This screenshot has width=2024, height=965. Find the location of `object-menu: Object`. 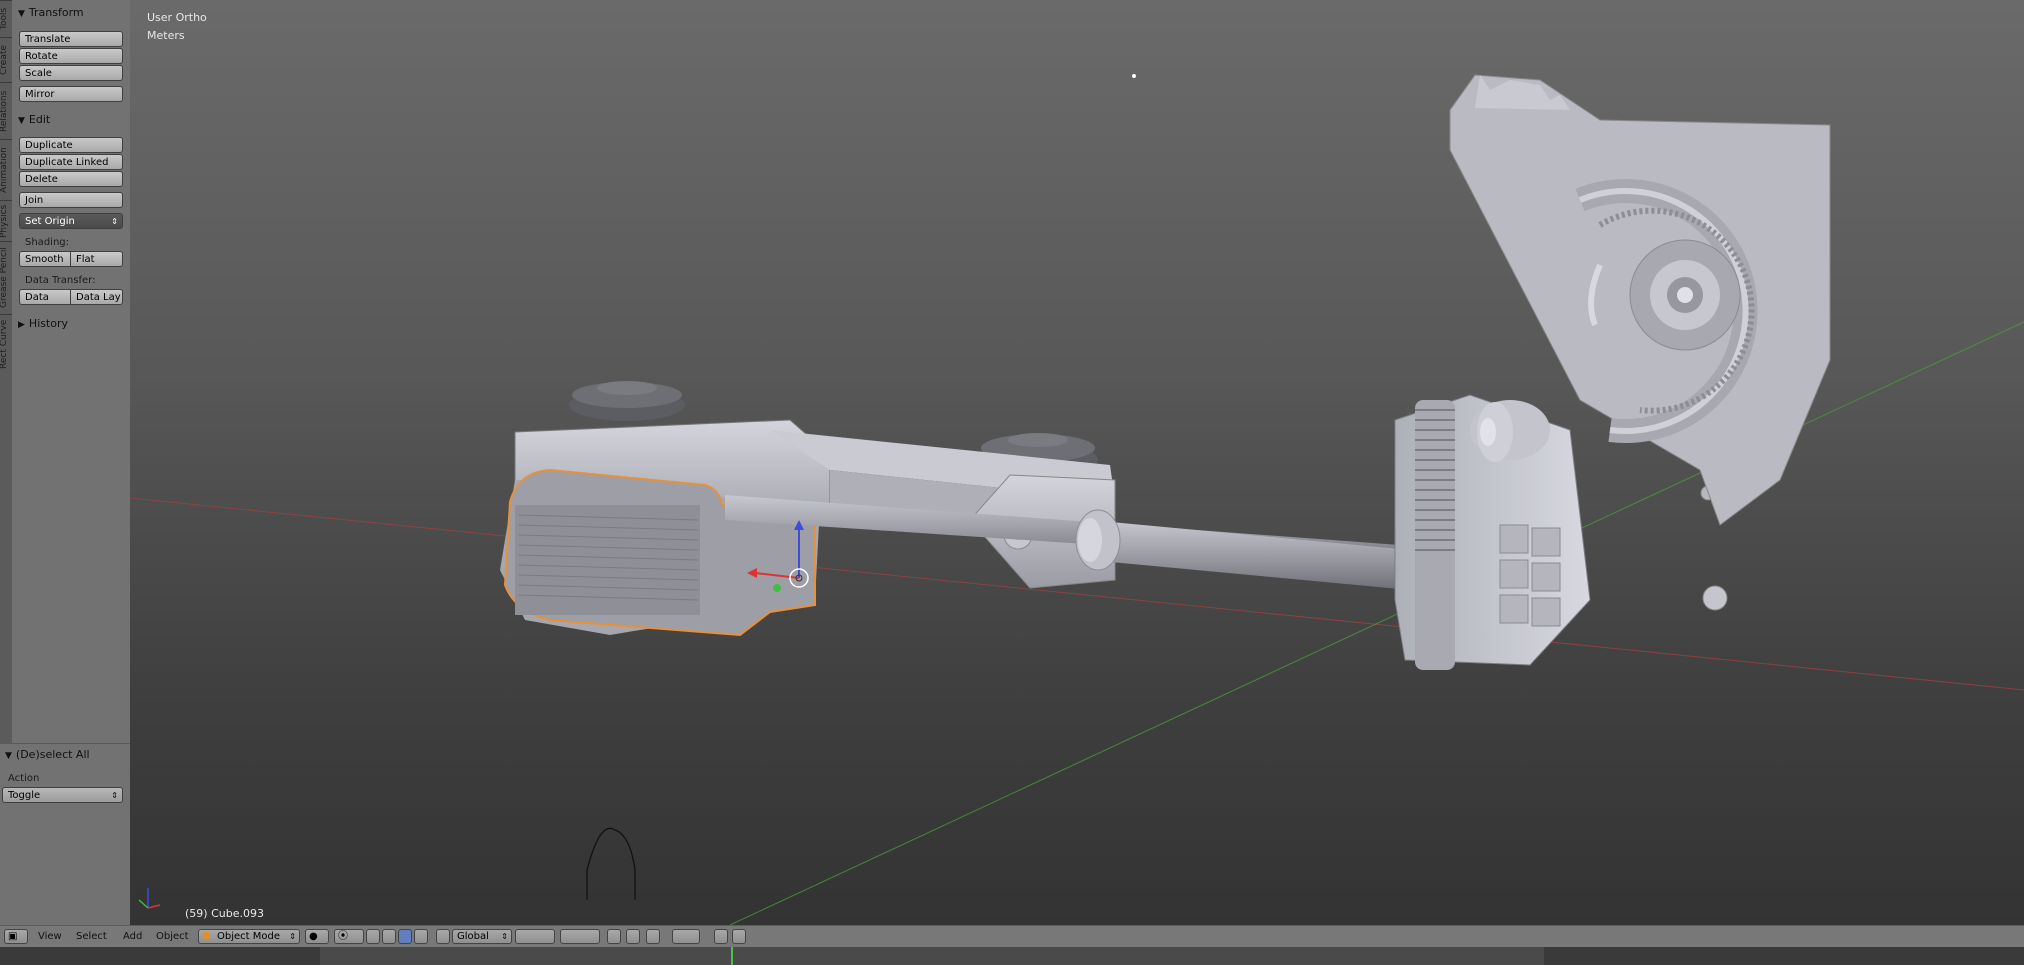

object-menu: Object is located at coordinates (172, 936).